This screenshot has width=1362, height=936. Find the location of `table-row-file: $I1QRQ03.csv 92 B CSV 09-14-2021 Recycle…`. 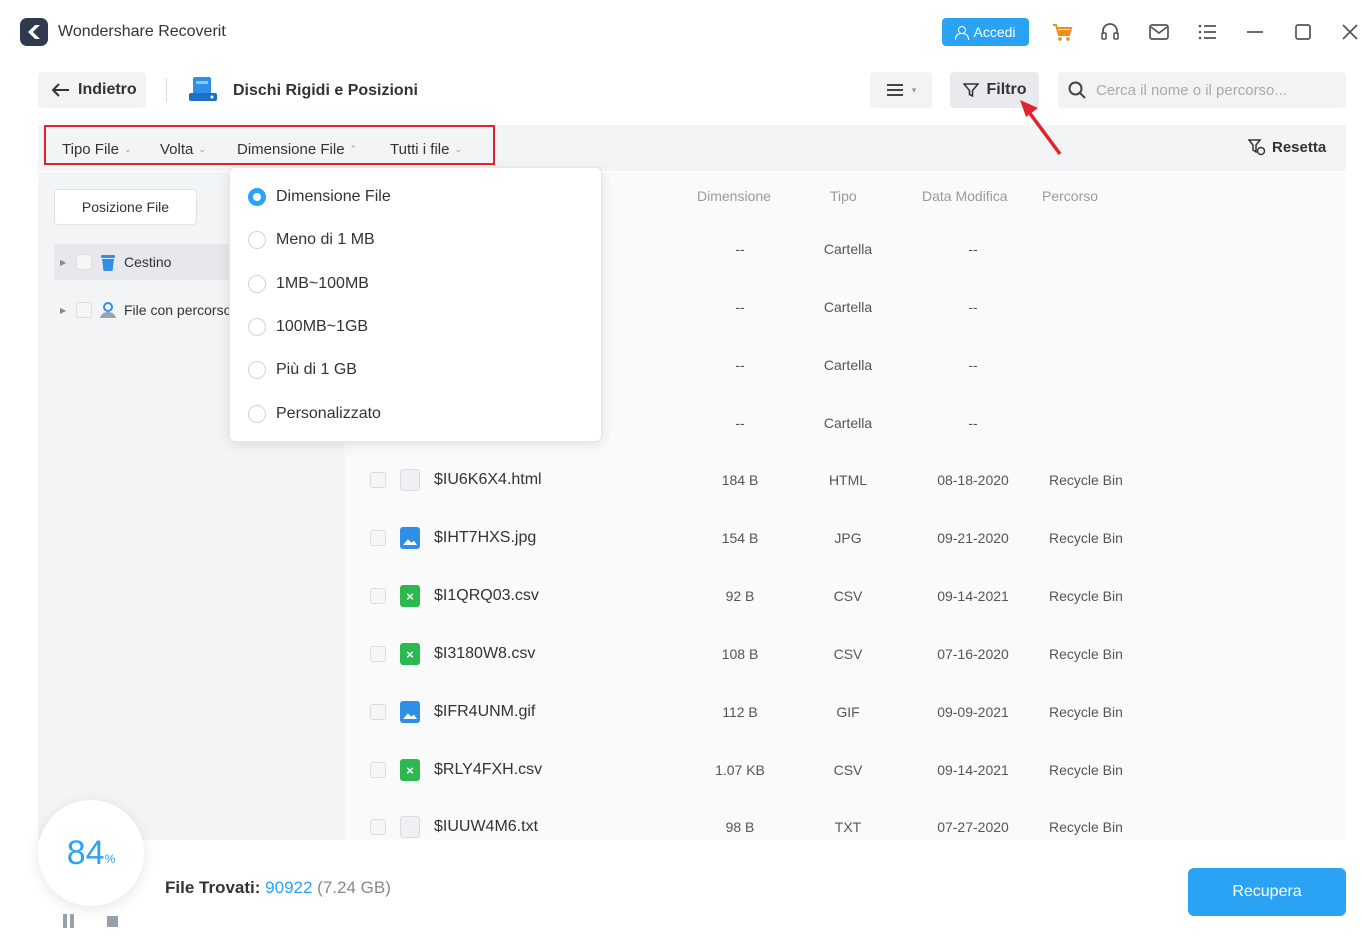

table-row-file: $I1QRQ03.csv 92 B CSV 09-14-2021 Recycle… is located at coordinates (846, 596).